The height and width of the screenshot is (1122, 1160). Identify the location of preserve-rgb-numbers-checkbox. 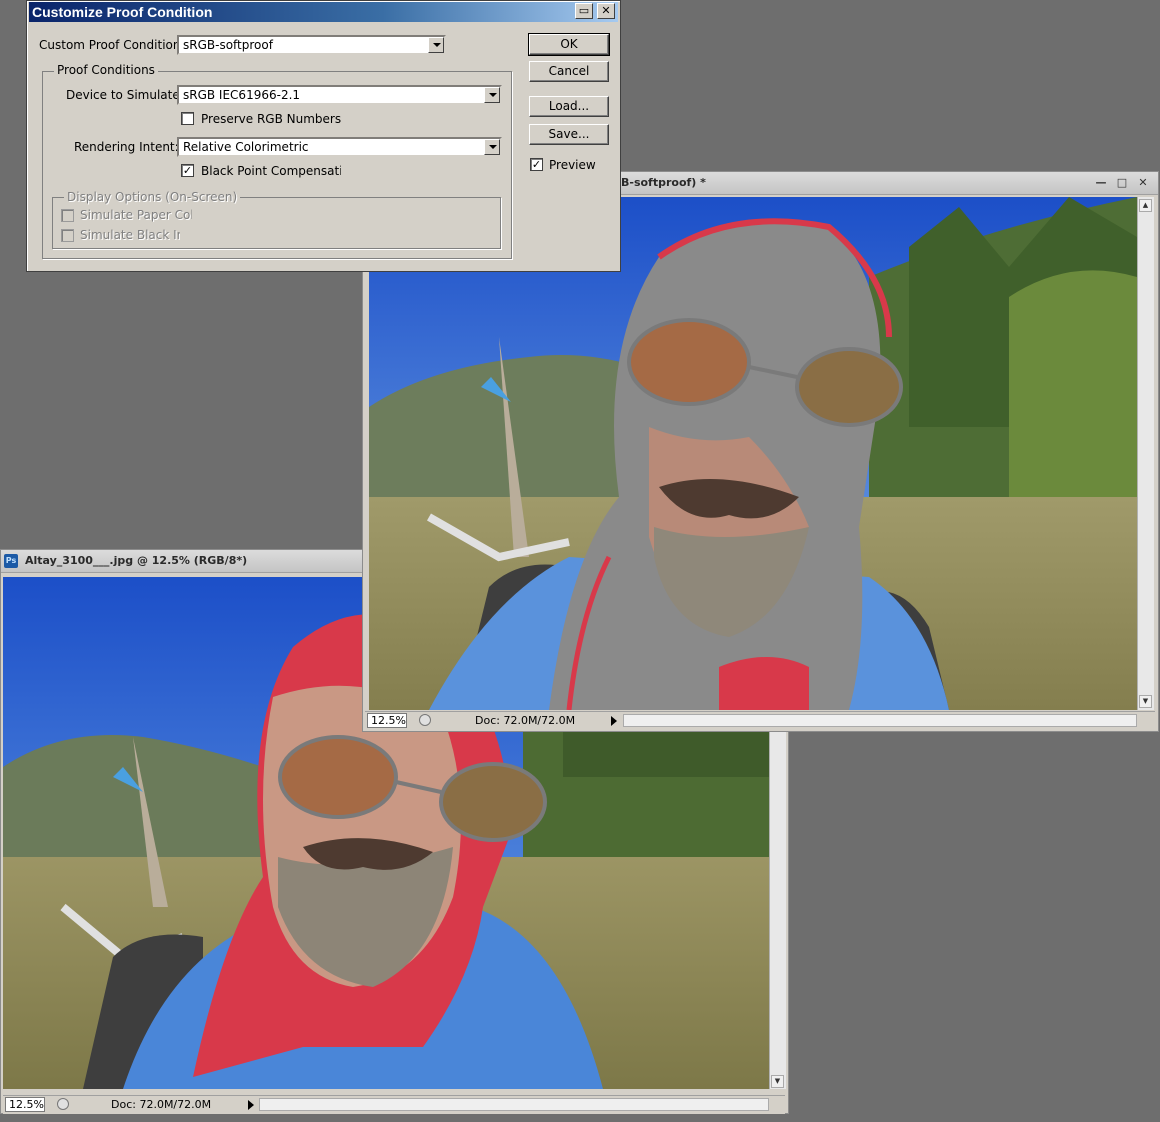
(187, 118).